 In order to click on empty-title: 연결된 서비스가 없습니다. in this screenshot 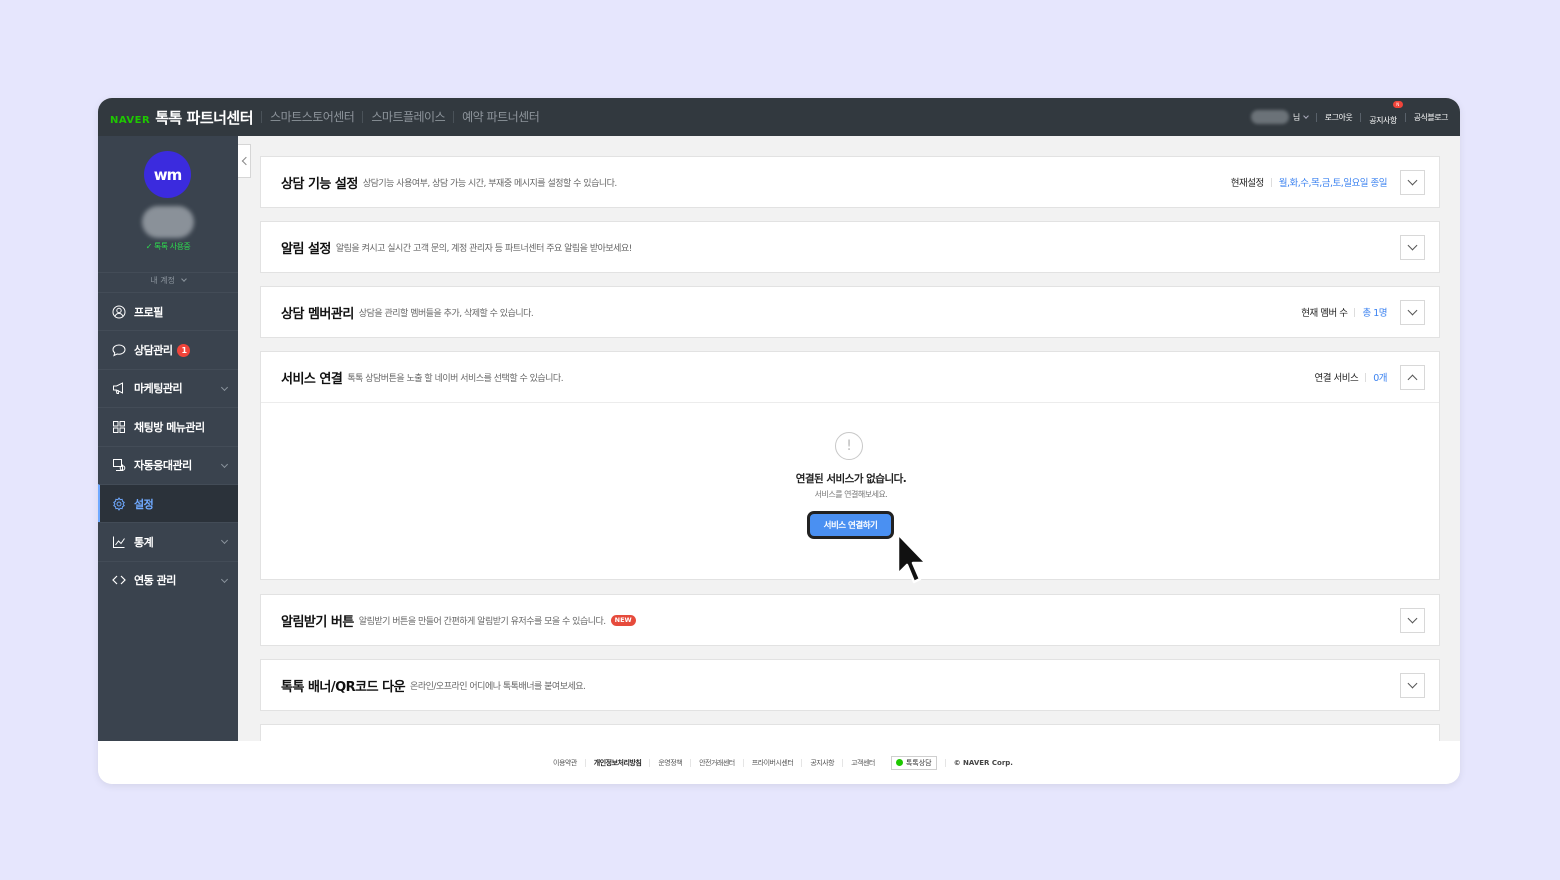, I will do `click(851, 479)`.